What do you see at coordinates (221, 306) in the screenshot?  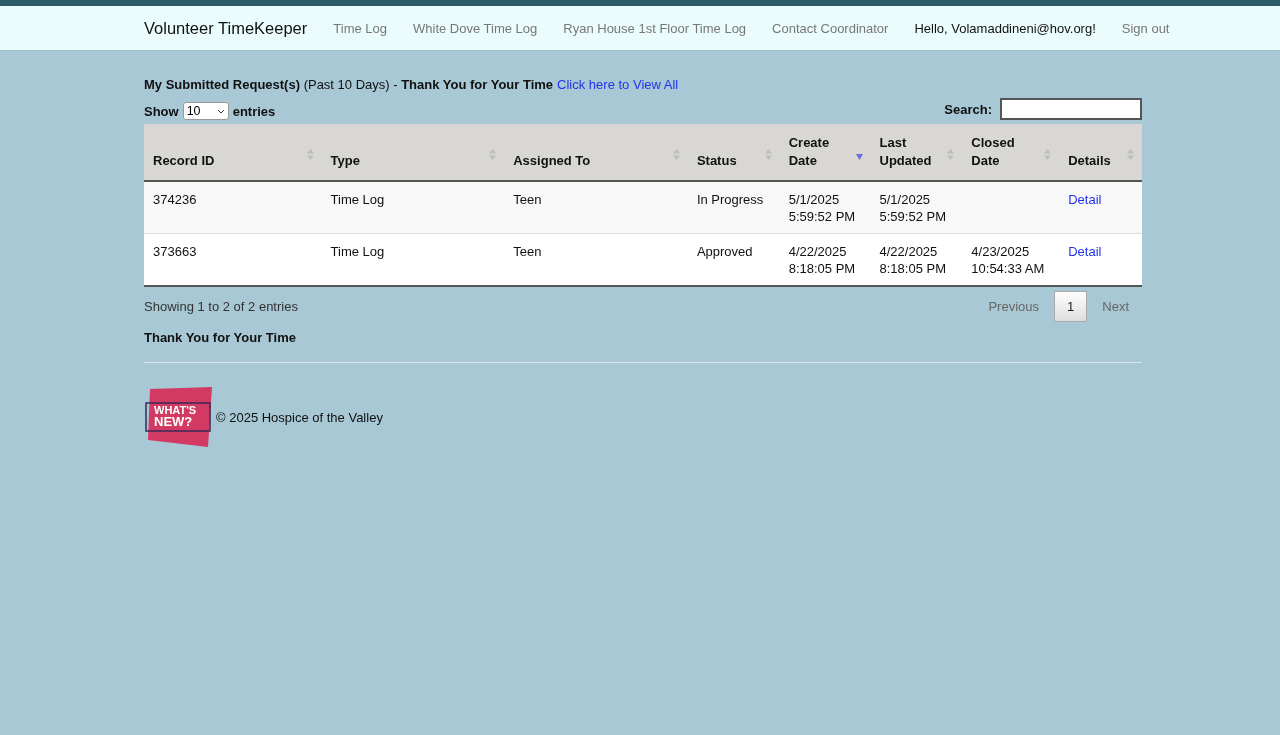 I see `table-info: Showing 1 to 2 of 2 entries` at bounding box center [221, 306].